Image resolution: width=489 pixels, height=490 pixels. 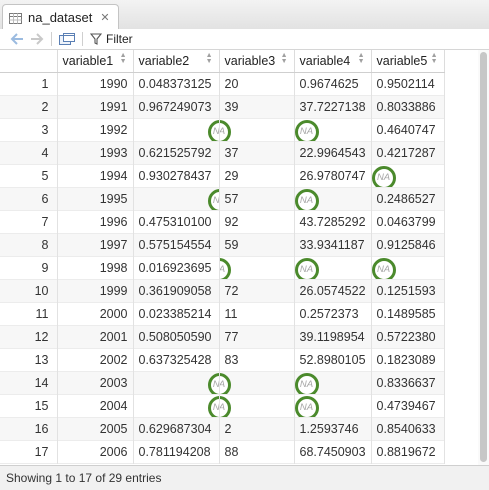 I want to click on cell-value: 0.361909058, so click(x=175, y=290).